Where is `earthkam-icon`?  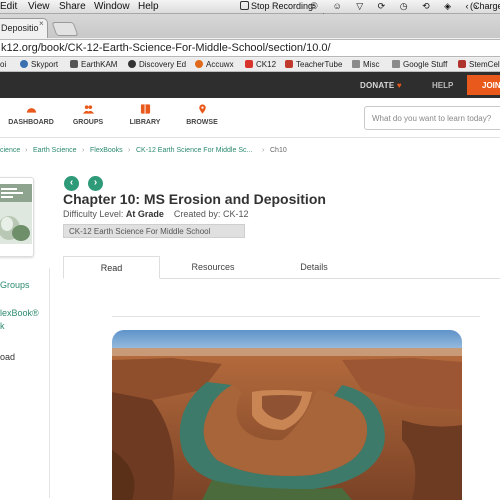 earthkam-icon is located at coordinates (74, 64).